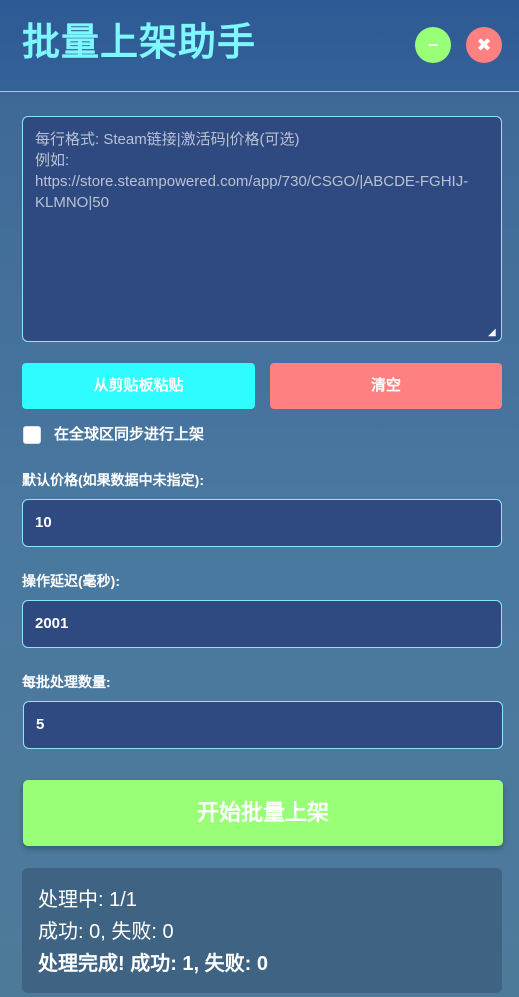 The height and width of the screenshot is (997, 519). What do you see at coordinates (263, 725) in the screenshot?
I see `batch-size-input: 5` at bounding box center [263, 725].